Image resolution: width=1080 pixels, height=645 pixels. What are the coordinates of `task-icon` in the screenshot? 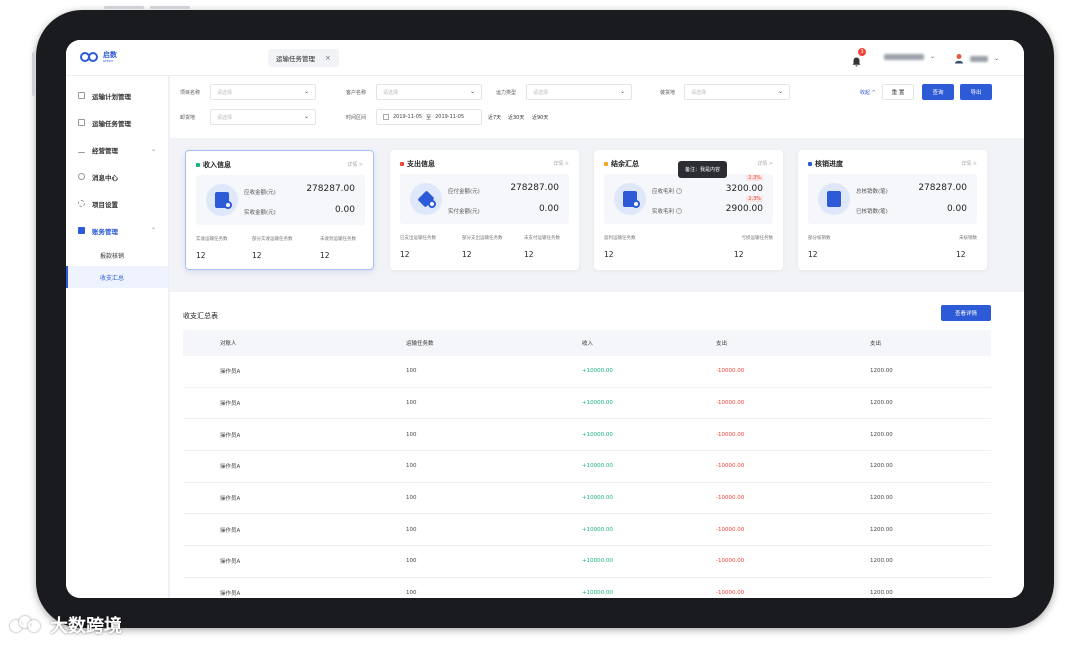 It's located at (81, 122).